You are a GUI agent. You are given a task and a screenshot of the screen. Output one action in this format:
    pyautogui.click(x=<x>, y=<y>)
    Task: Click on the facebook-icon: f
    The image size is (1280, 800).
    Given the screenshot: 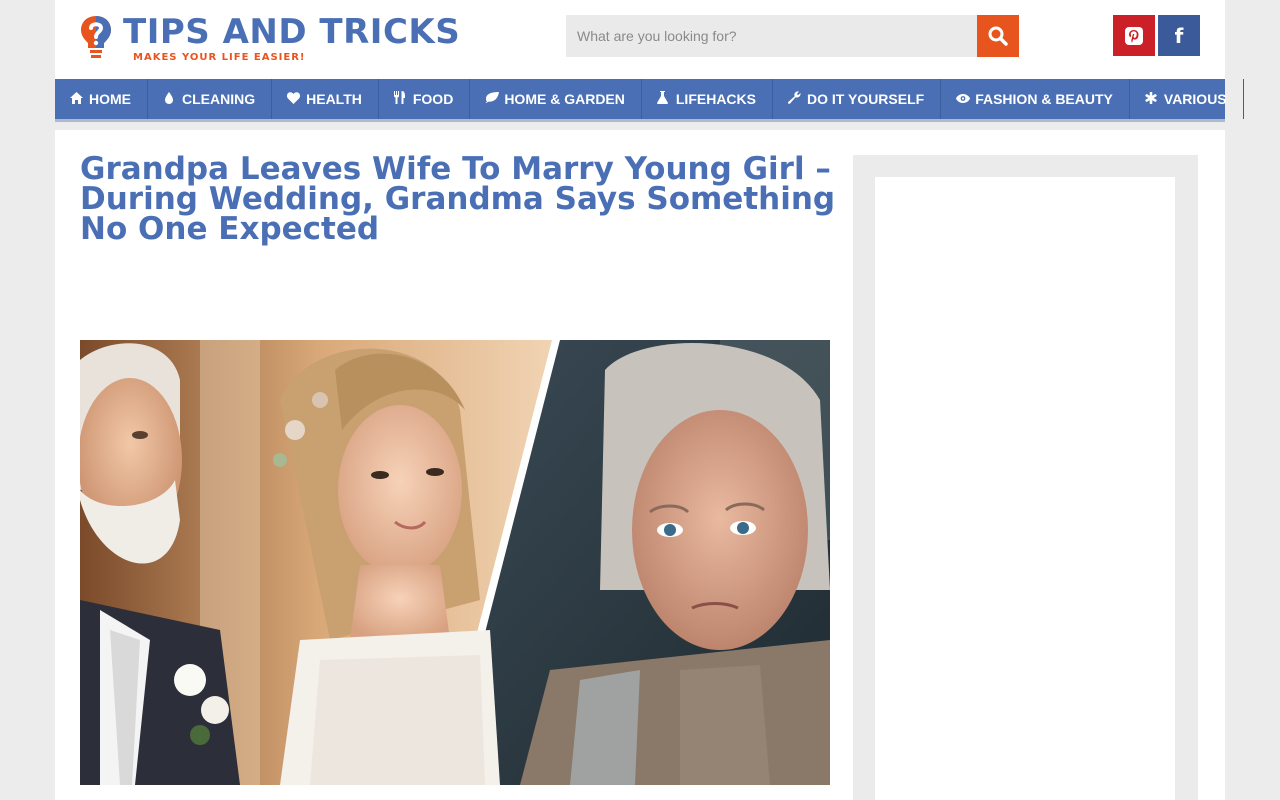 What is the action you would take?
    pyautogui.click(x=1179, y=35)
    